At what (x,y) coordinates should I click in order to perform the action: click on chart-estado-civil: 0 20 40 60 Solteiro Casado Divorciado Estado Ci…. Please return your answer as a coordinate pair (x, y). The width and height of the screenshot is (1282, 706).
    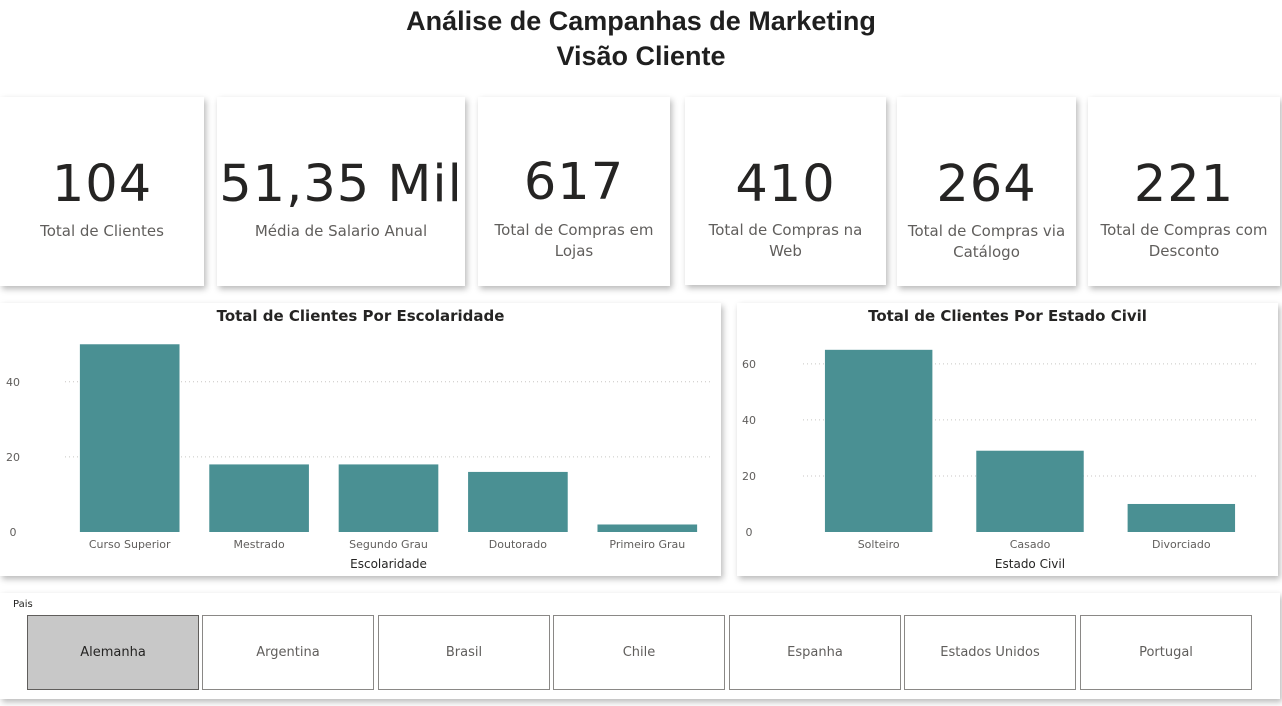
    Looking at the image, I should click on (999, 460).